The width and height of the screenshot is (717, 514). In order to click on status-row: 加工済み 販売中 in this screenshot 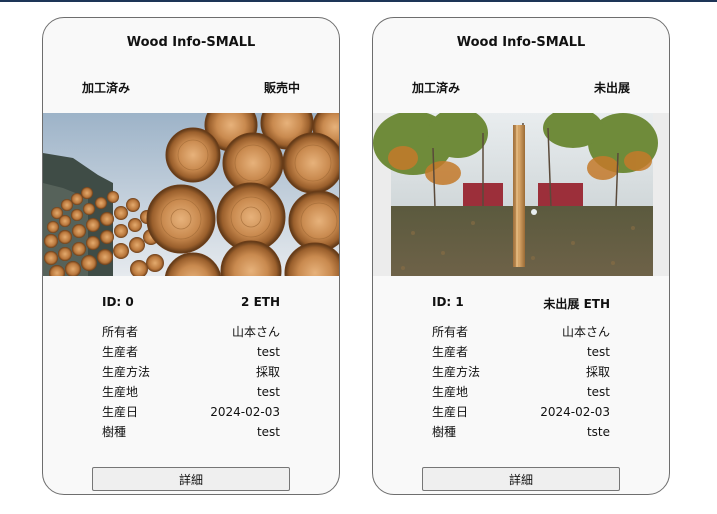, I will do `click(191, 87)`.